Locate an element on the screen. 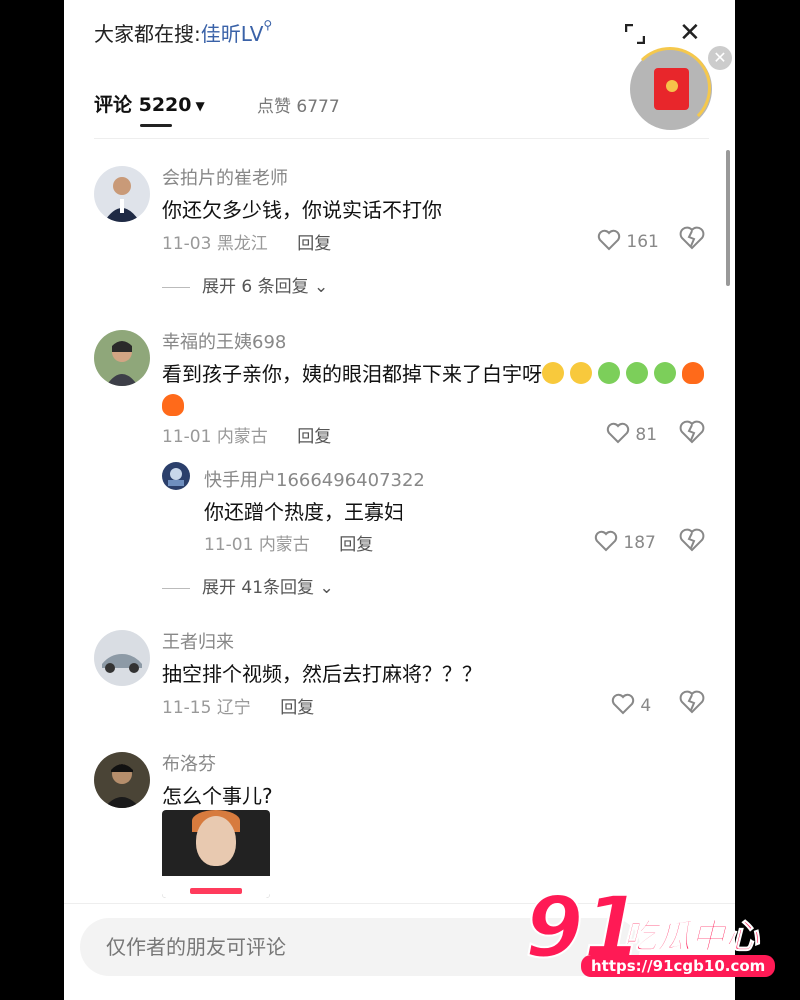  reply-text: 你还蹭个热度，王寡妇 is located at coordinates (304, 512).